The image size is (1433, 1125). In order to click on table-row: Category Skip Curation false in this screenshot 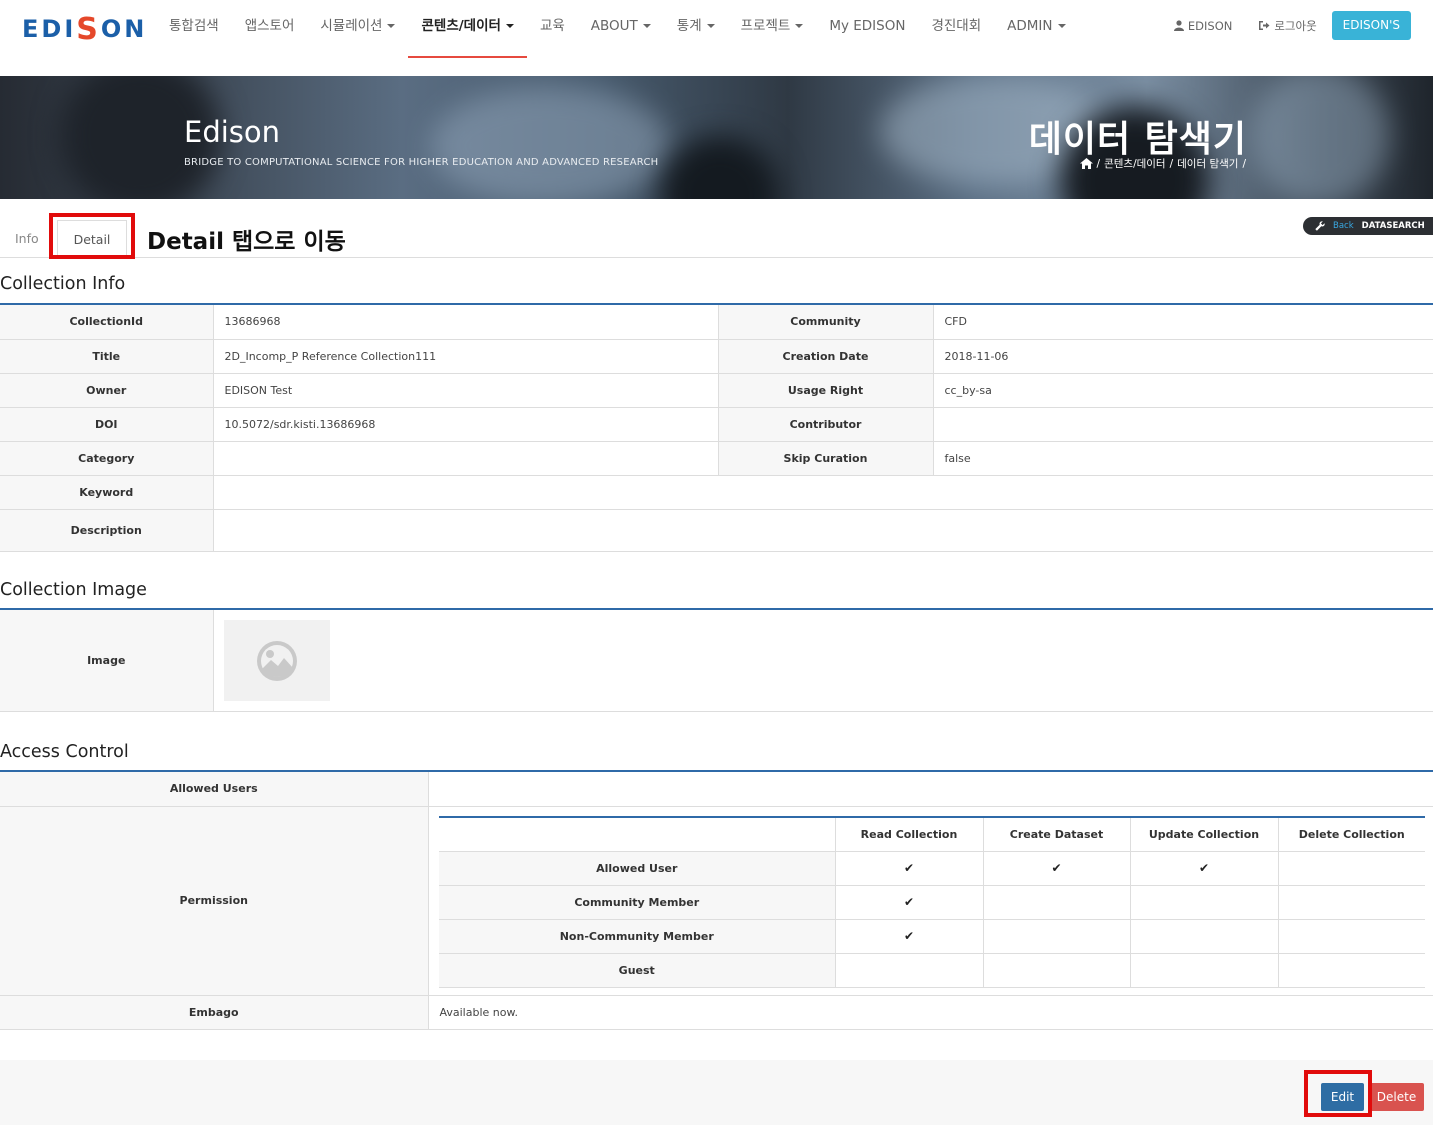, I will do `click(716, 458)`.